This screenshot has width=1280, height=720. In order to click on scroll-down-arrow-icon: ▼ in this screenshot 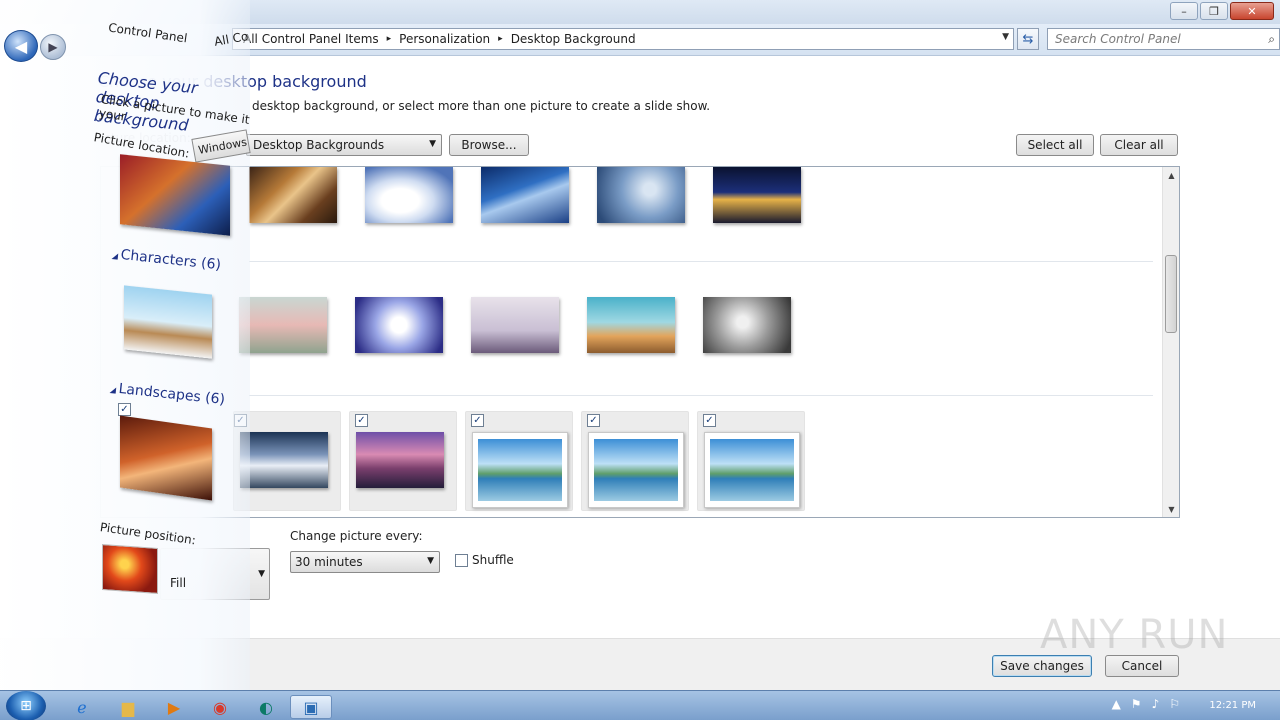, I will do `click(1171, 509)`.